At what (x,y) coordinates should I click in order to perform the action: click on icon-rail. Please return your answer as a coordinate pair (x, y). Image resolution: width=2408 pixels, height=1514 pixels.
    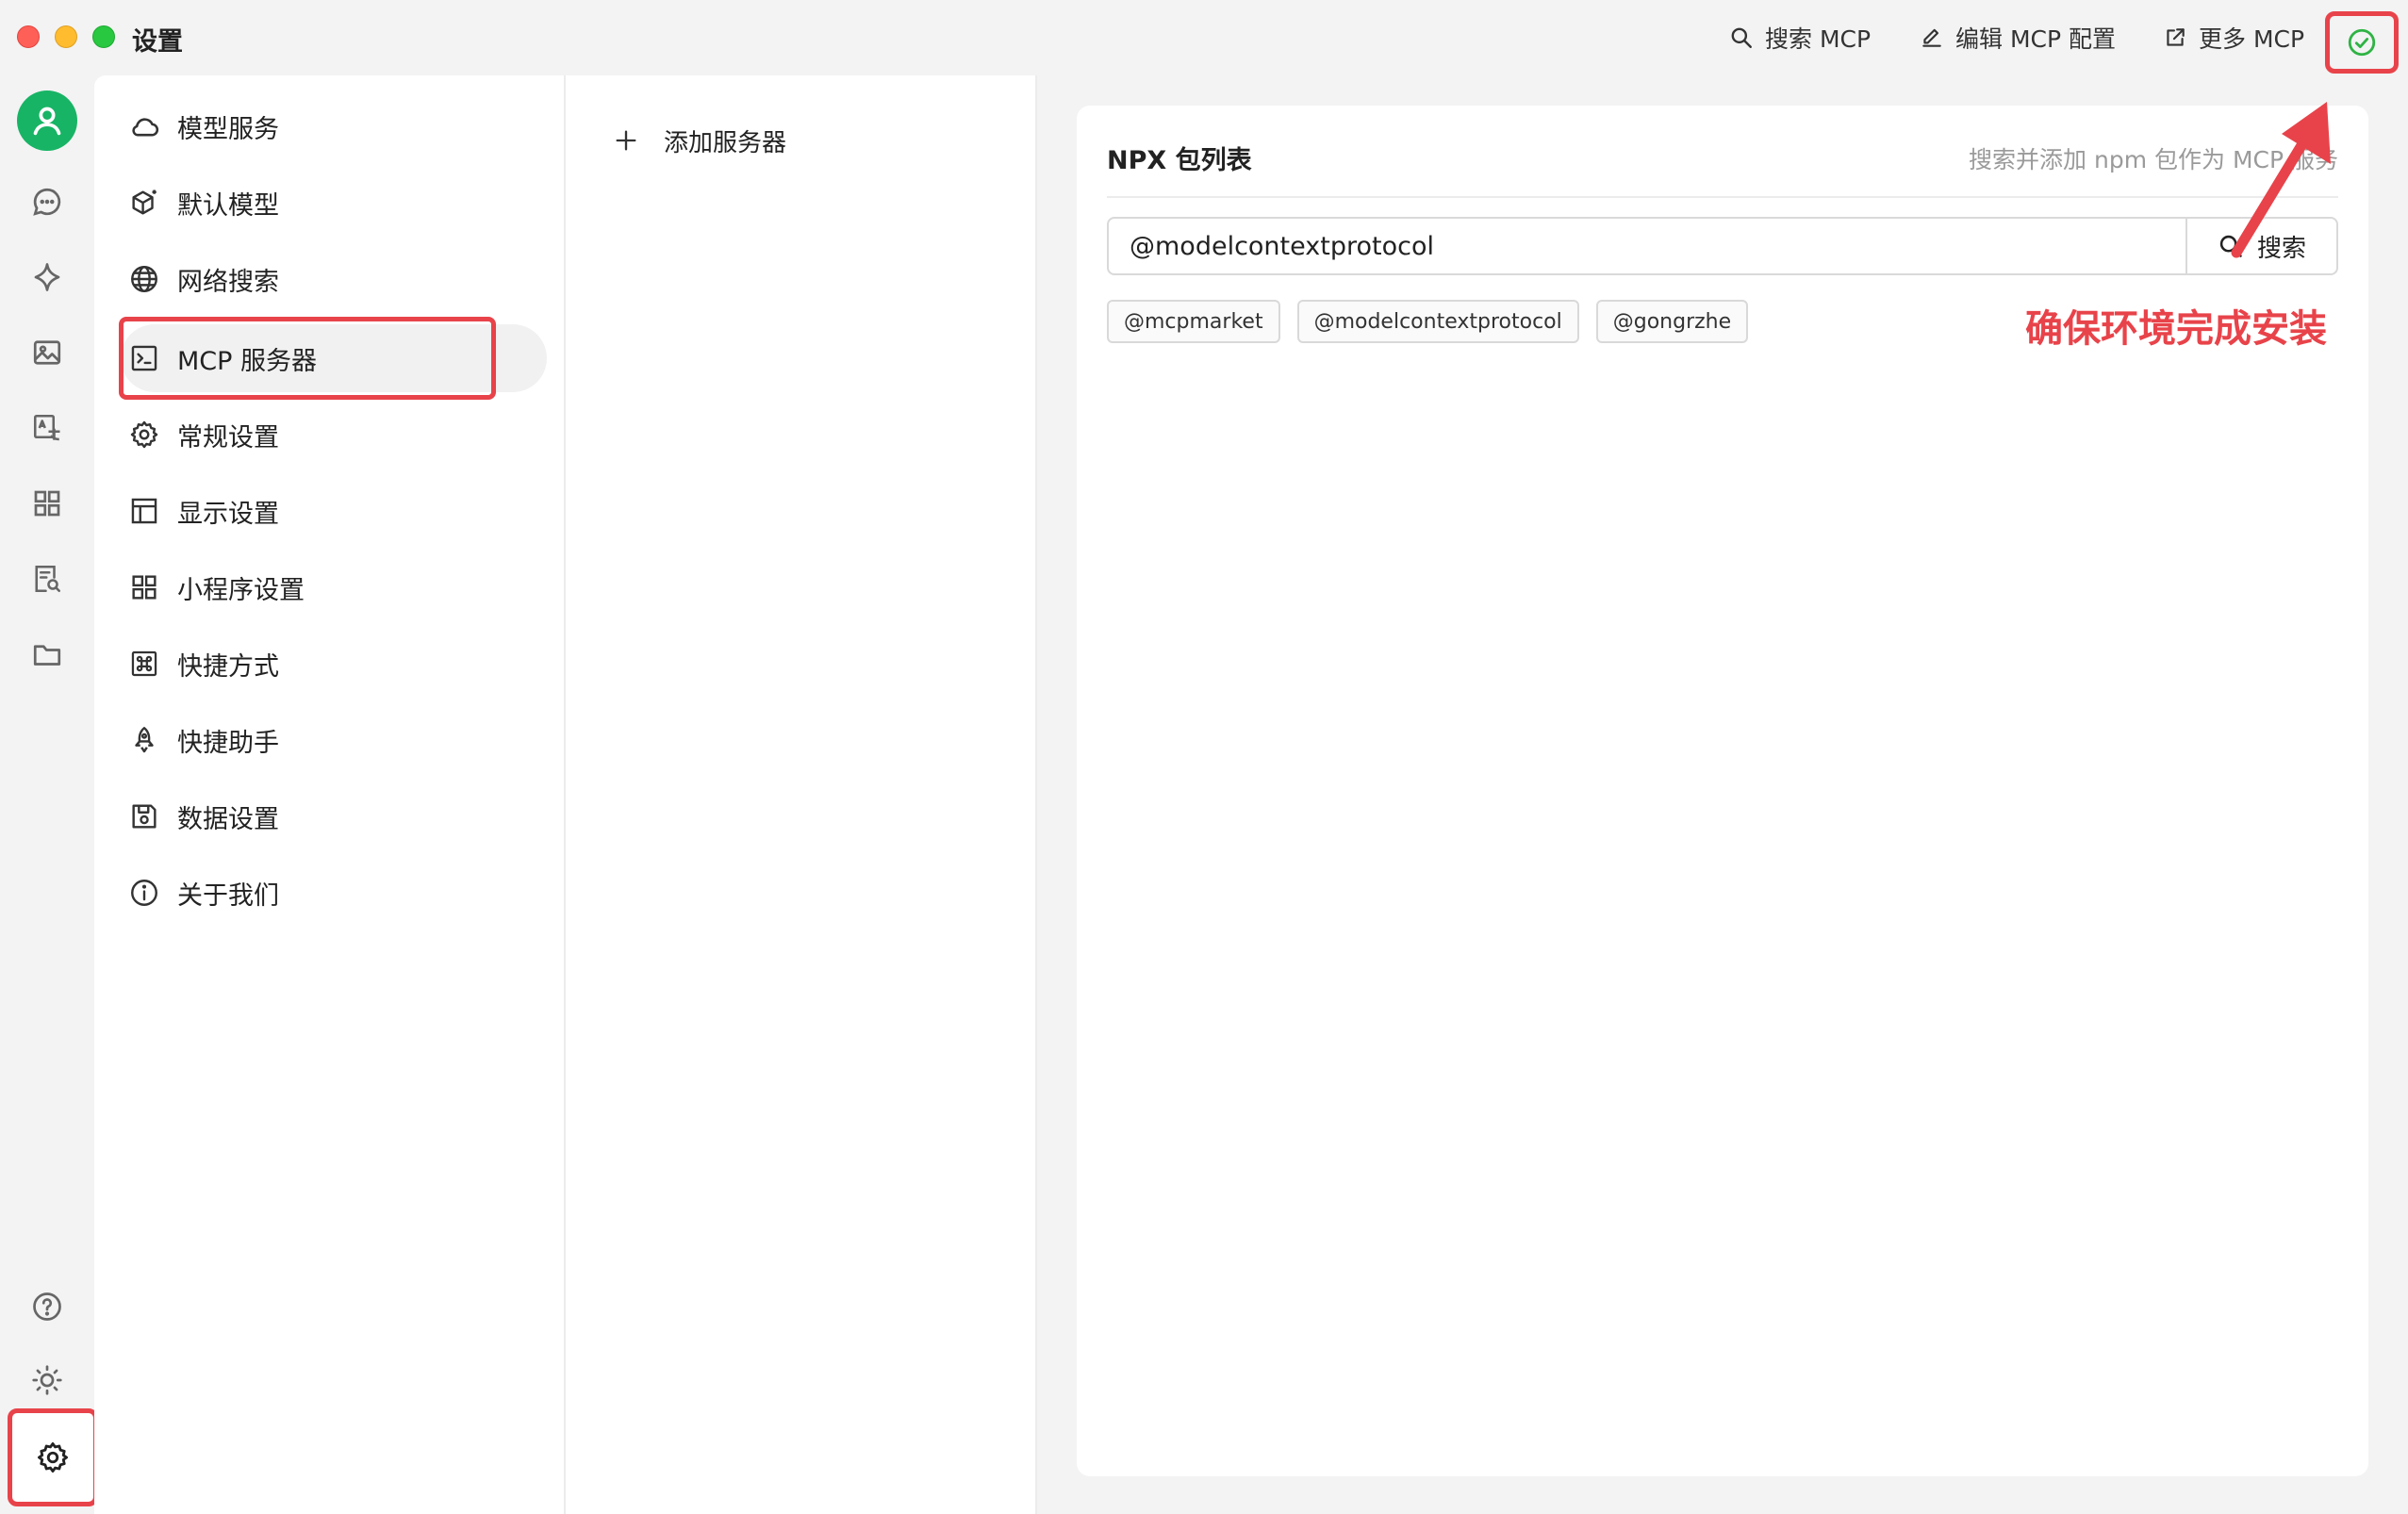
    Looking at the image, I should click on (49, 794).